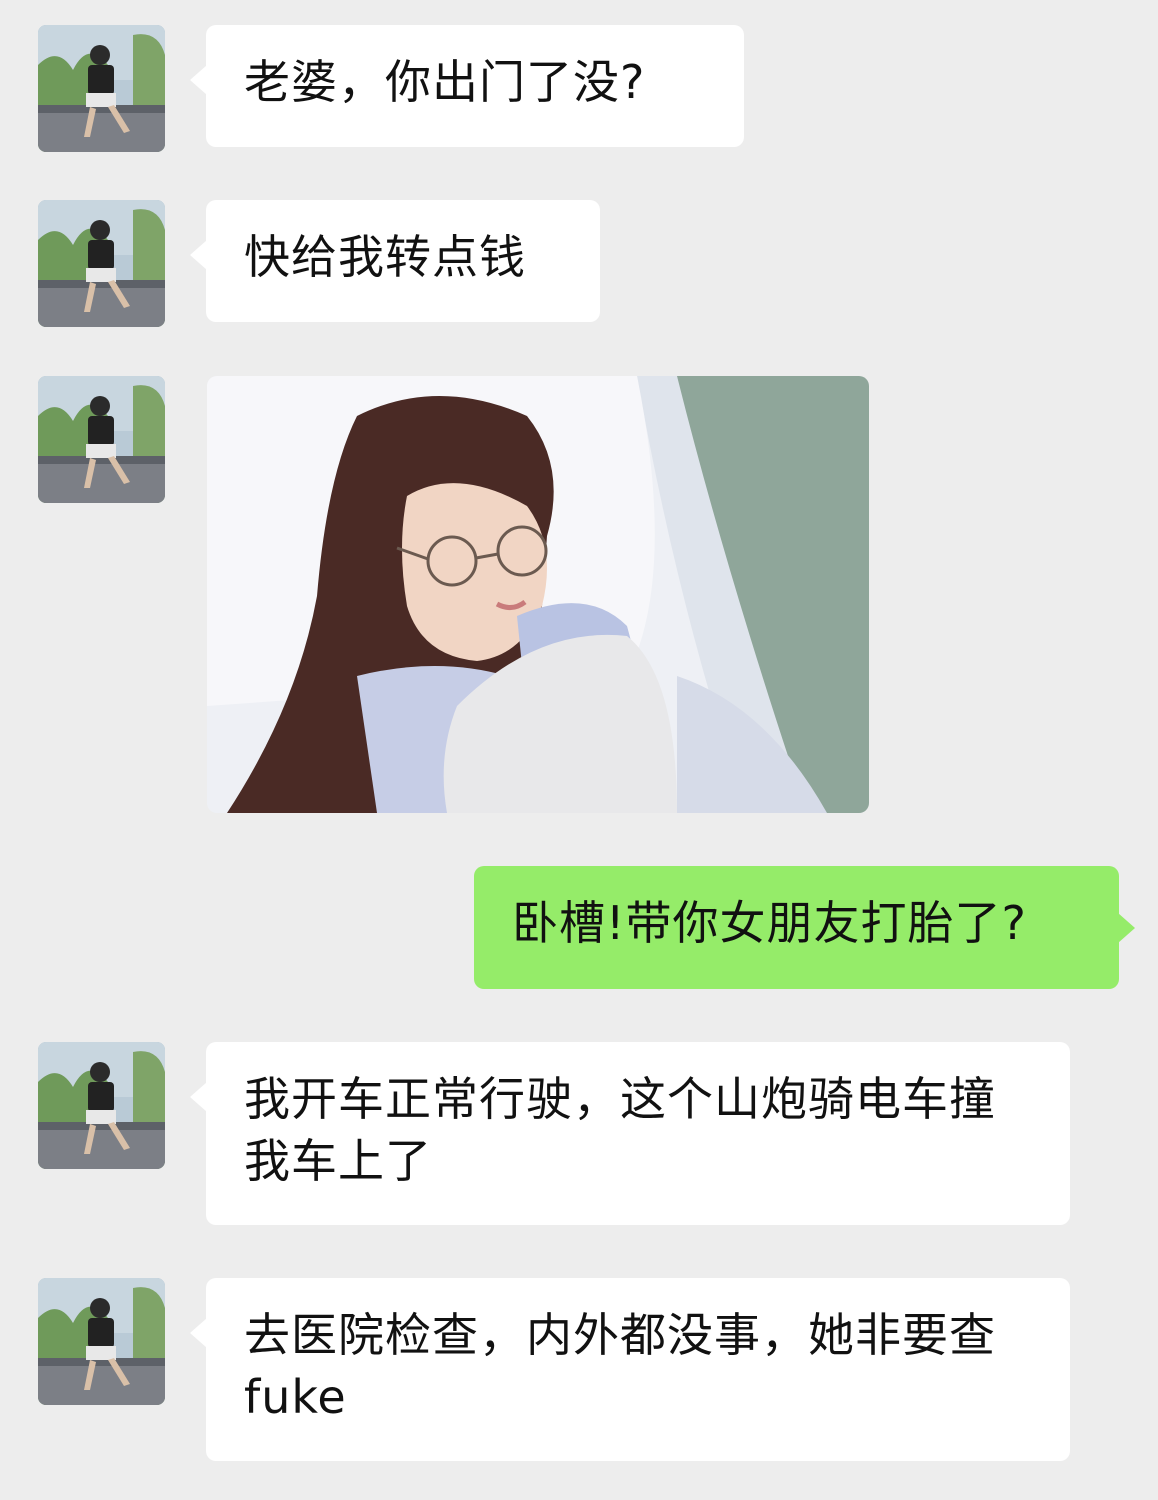 This screenshot has height=1500, width=1158. Describe the element at coordinates (620, 1366) in the screenshot. I see `message-text: 去医院检查，内外都没事，她非要查fuke` at that location.